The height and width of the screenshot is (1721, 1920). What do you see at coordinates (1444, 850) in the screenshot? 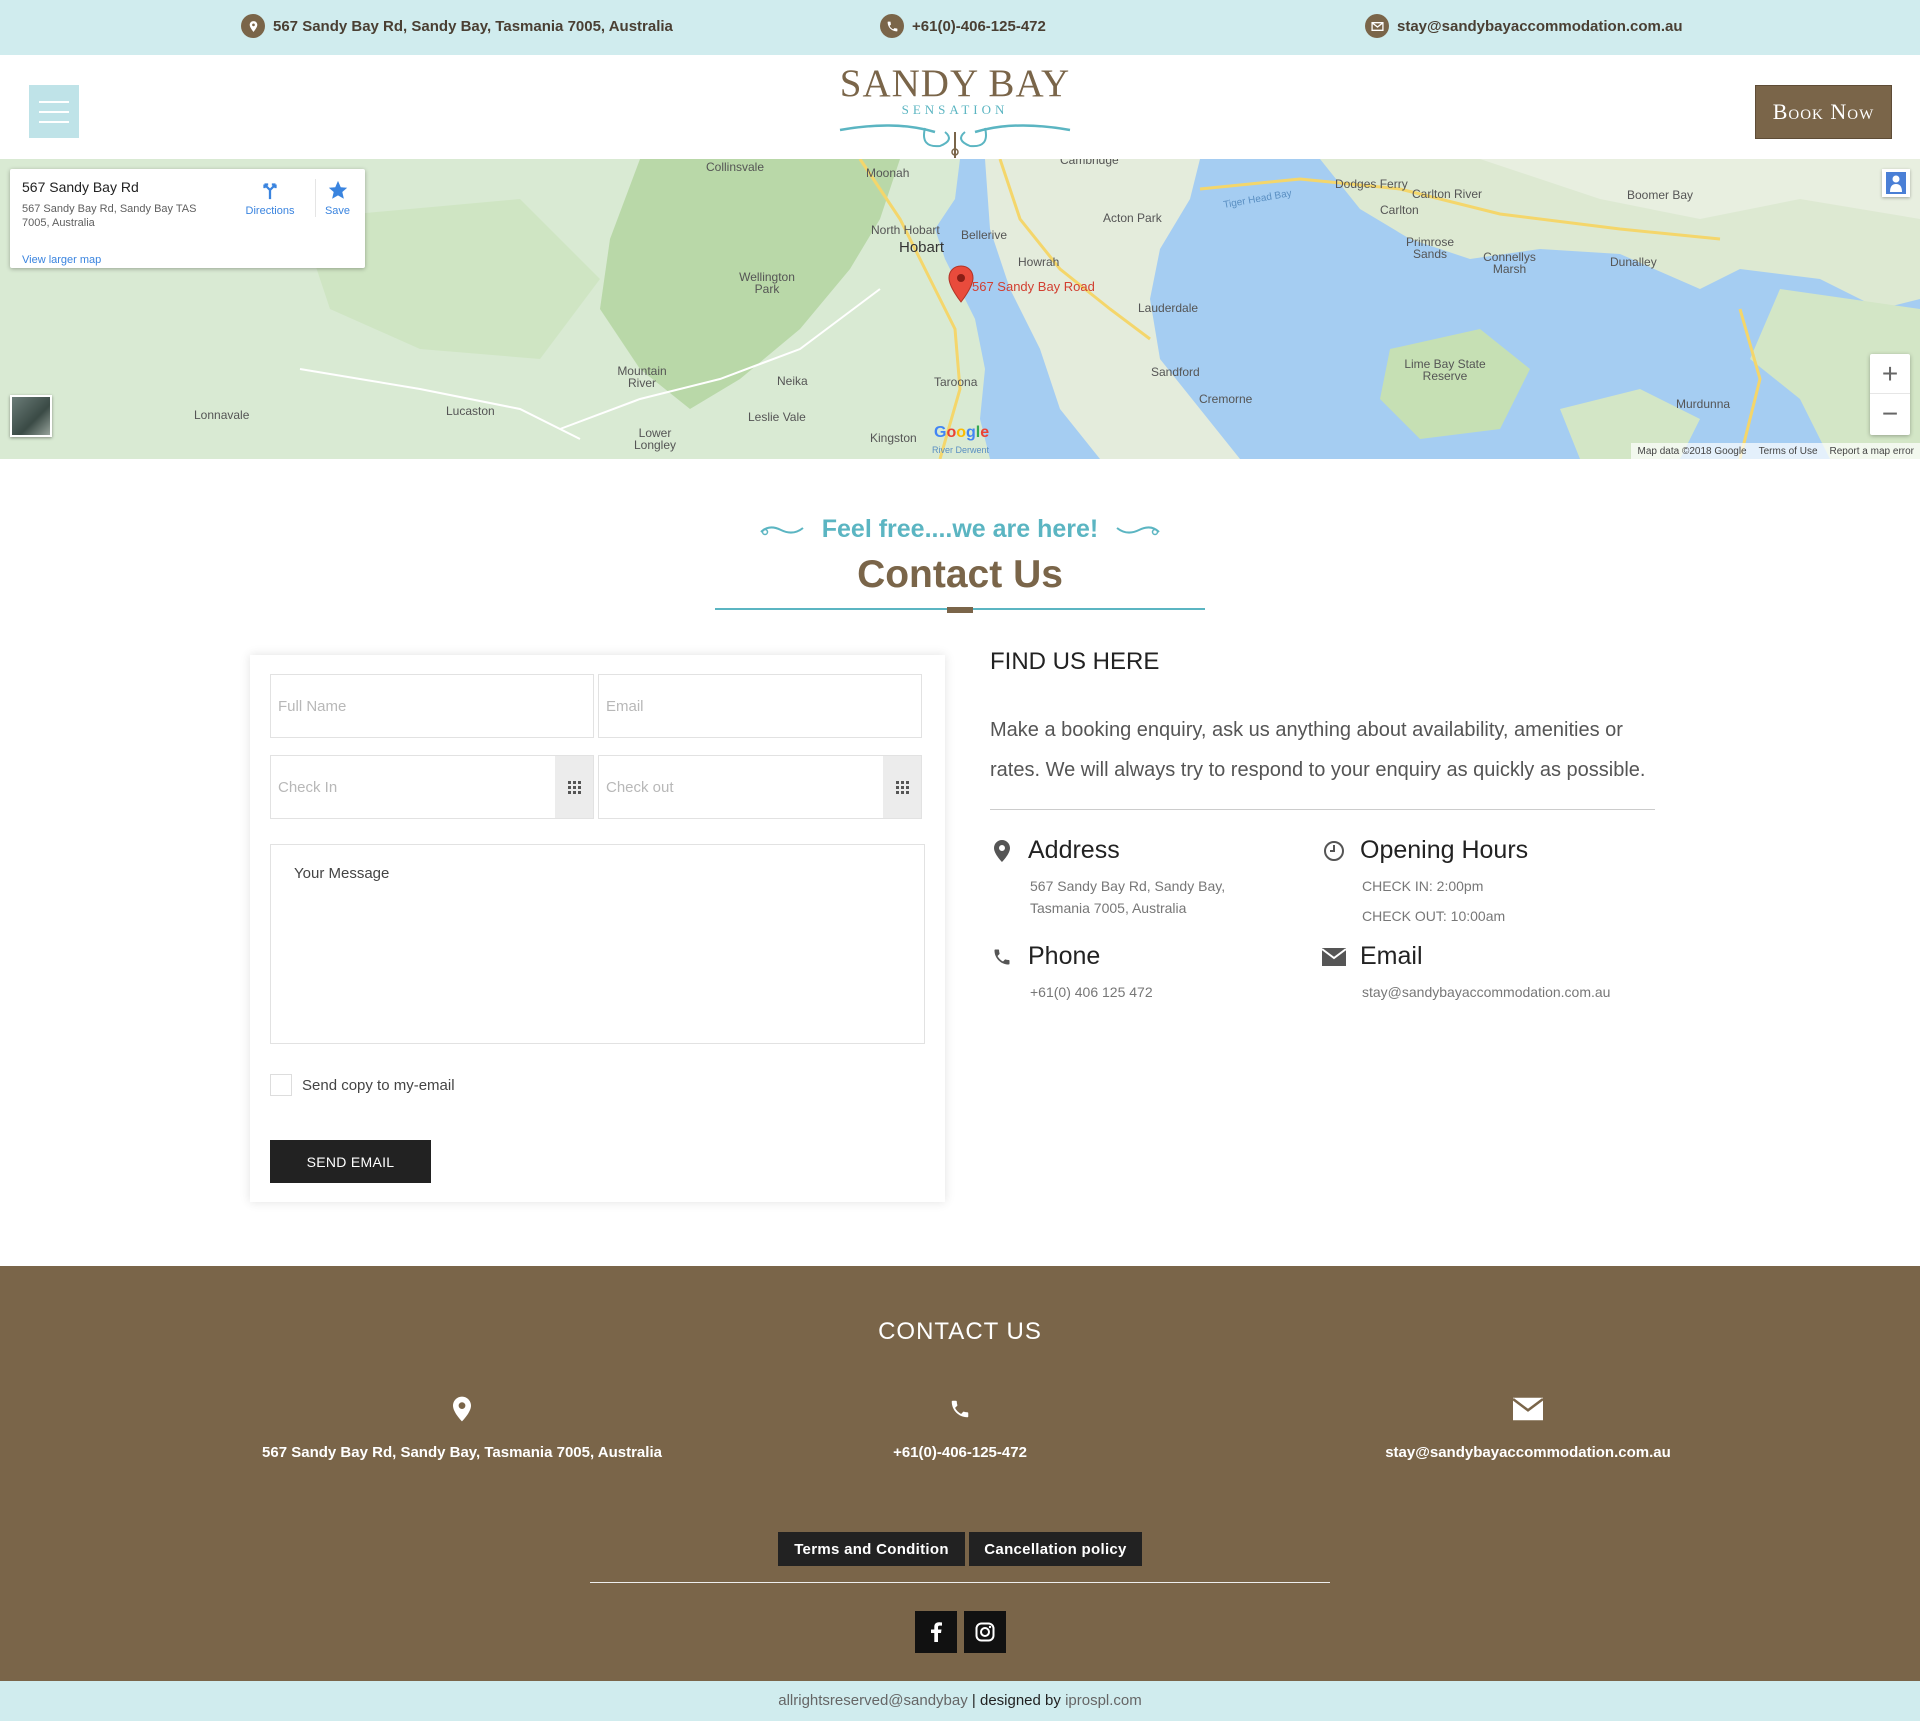
I see `opening-hours-heading: Opening Hours` at bounding box center [1444, 850].